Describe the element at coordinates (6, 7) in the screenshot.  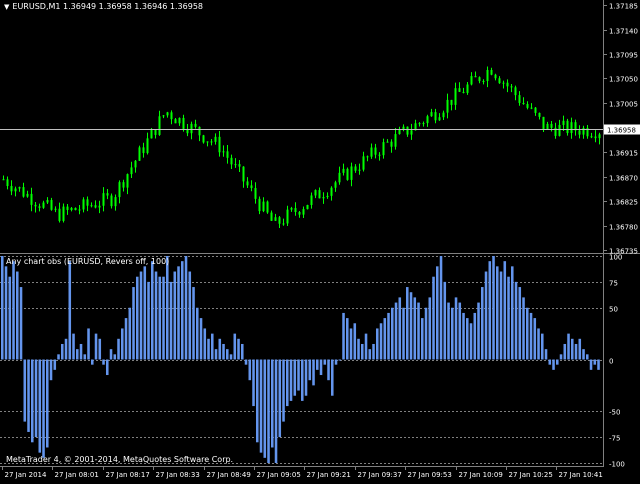
I see `triangle-down-icon: ▼` at that location.